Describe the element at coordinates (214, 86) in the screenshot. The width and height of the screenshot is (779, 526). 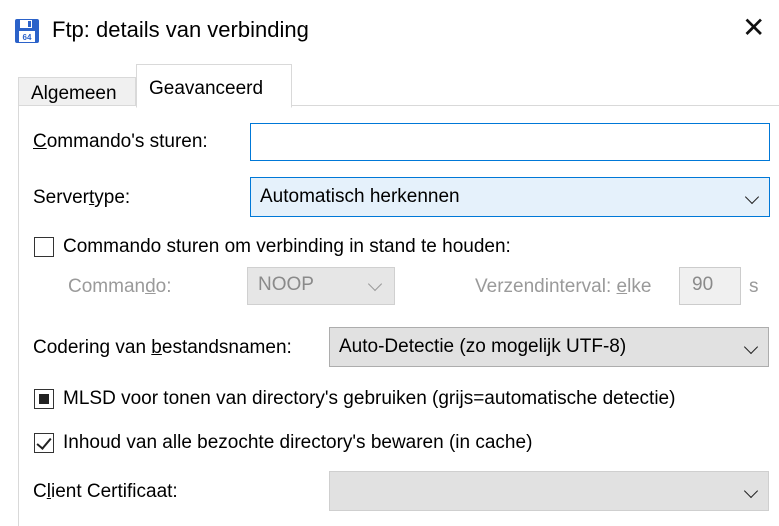
I see `tab-geavanceerd: Geavanceerd` at that location.